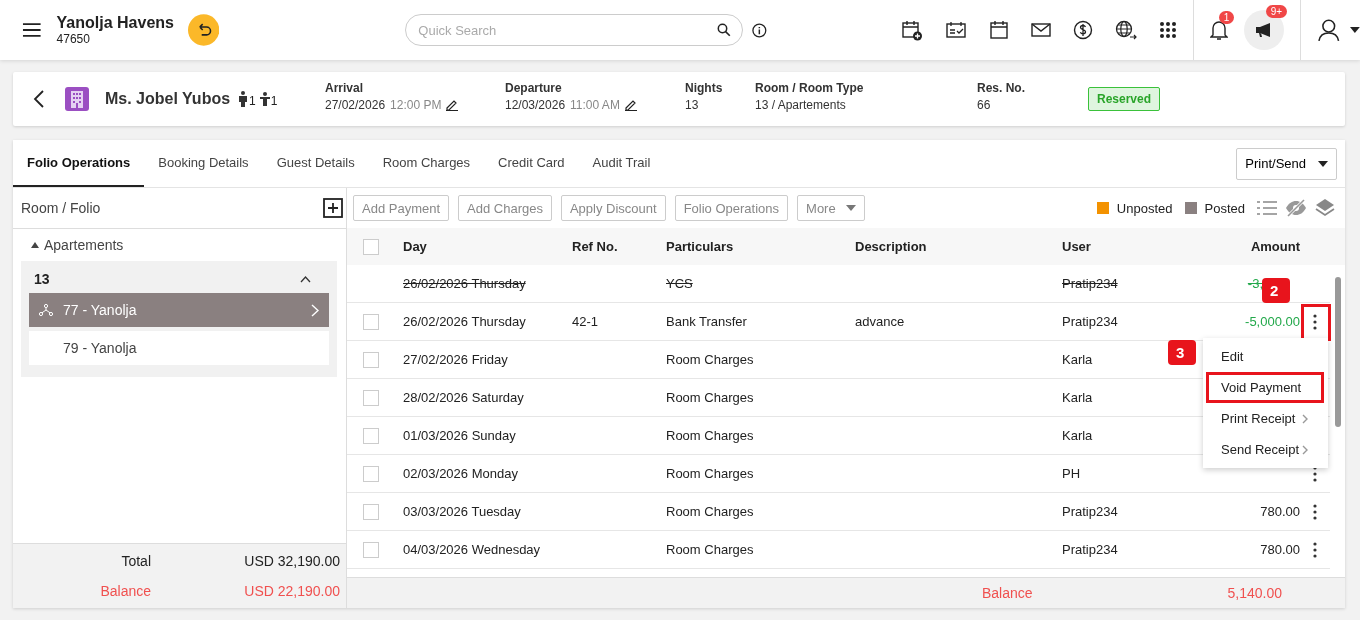 The height and width of the screenshot is (620, 1360). I want to click on field-label: Departure, so click(534, 88).